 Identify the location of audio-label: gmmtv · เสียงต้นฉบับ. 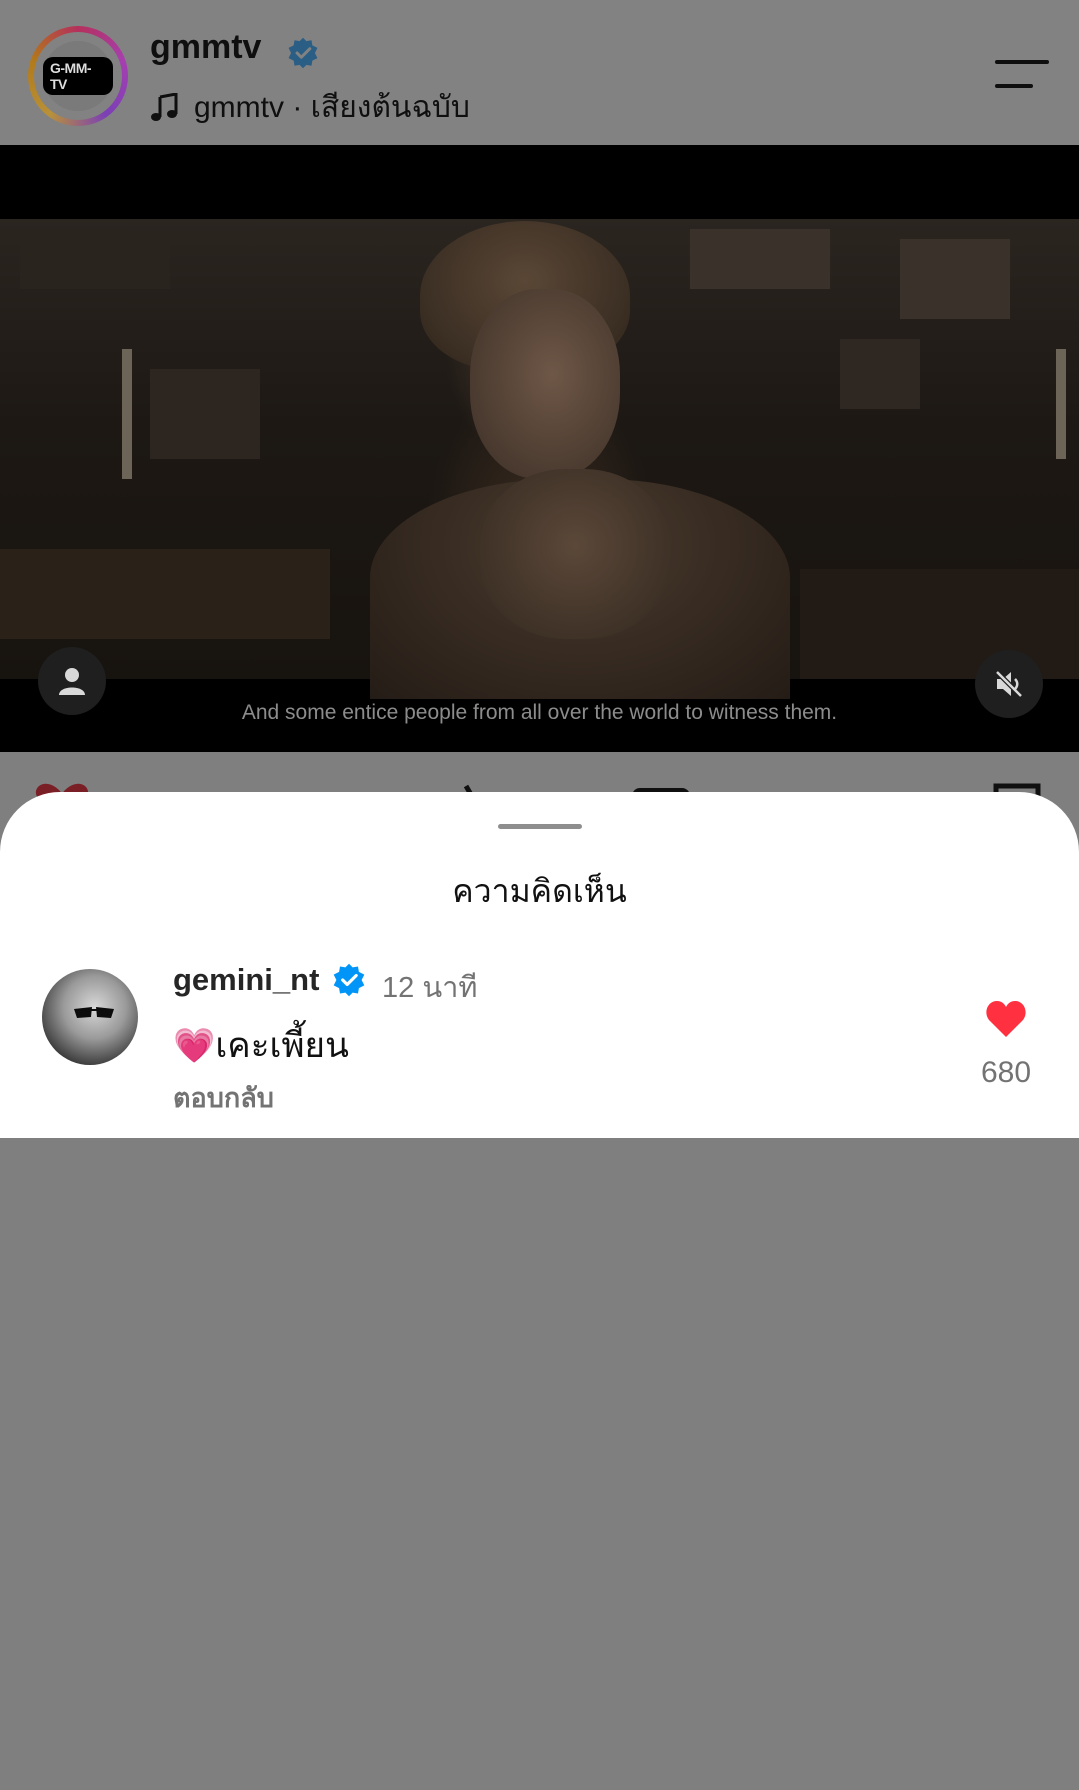
(332, 107).